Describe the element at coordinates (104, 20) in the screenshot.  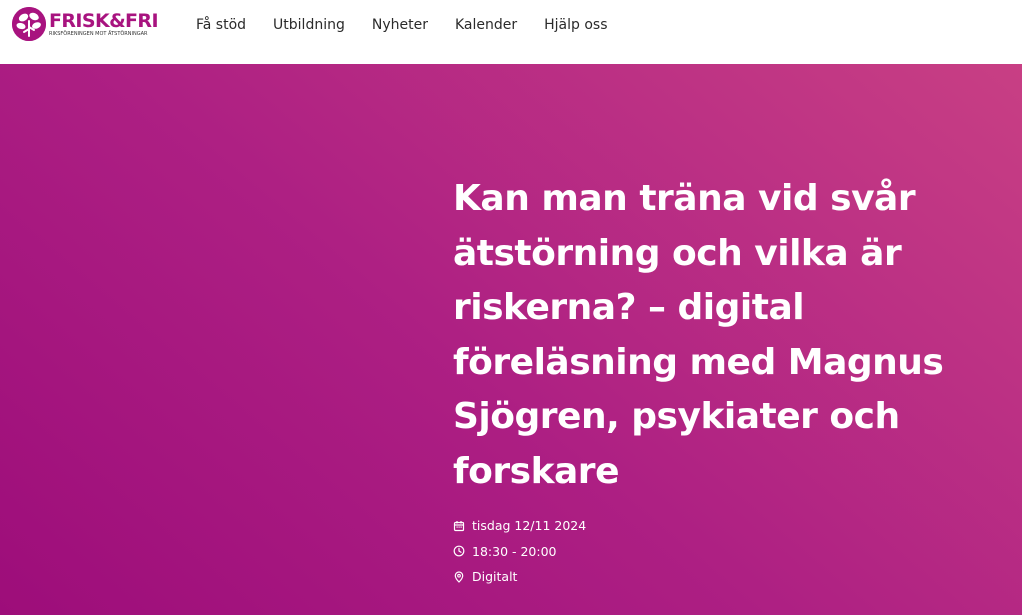
I see `logo-name: FRISK&FRI` at that location.